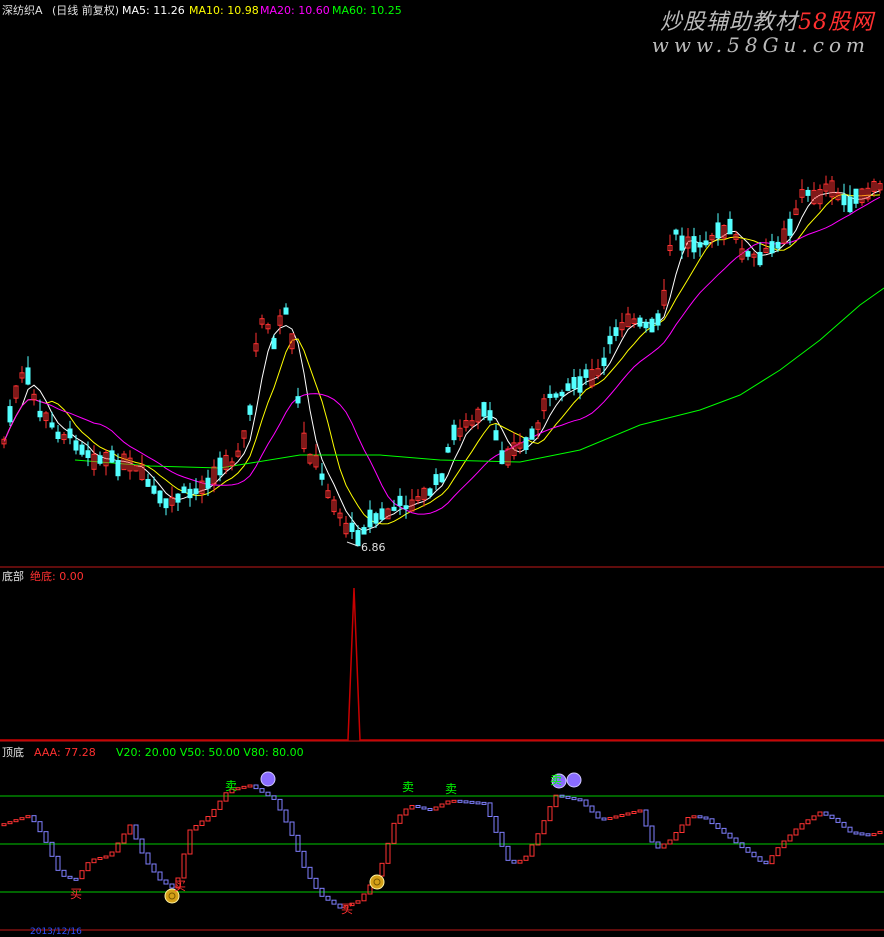 Image resolution: width=884 pixels, height=937 pixels. Describe the element at coordinates (367, 10) in the screenshot. I see `ma60-value: MA60: 10.25` at that location.